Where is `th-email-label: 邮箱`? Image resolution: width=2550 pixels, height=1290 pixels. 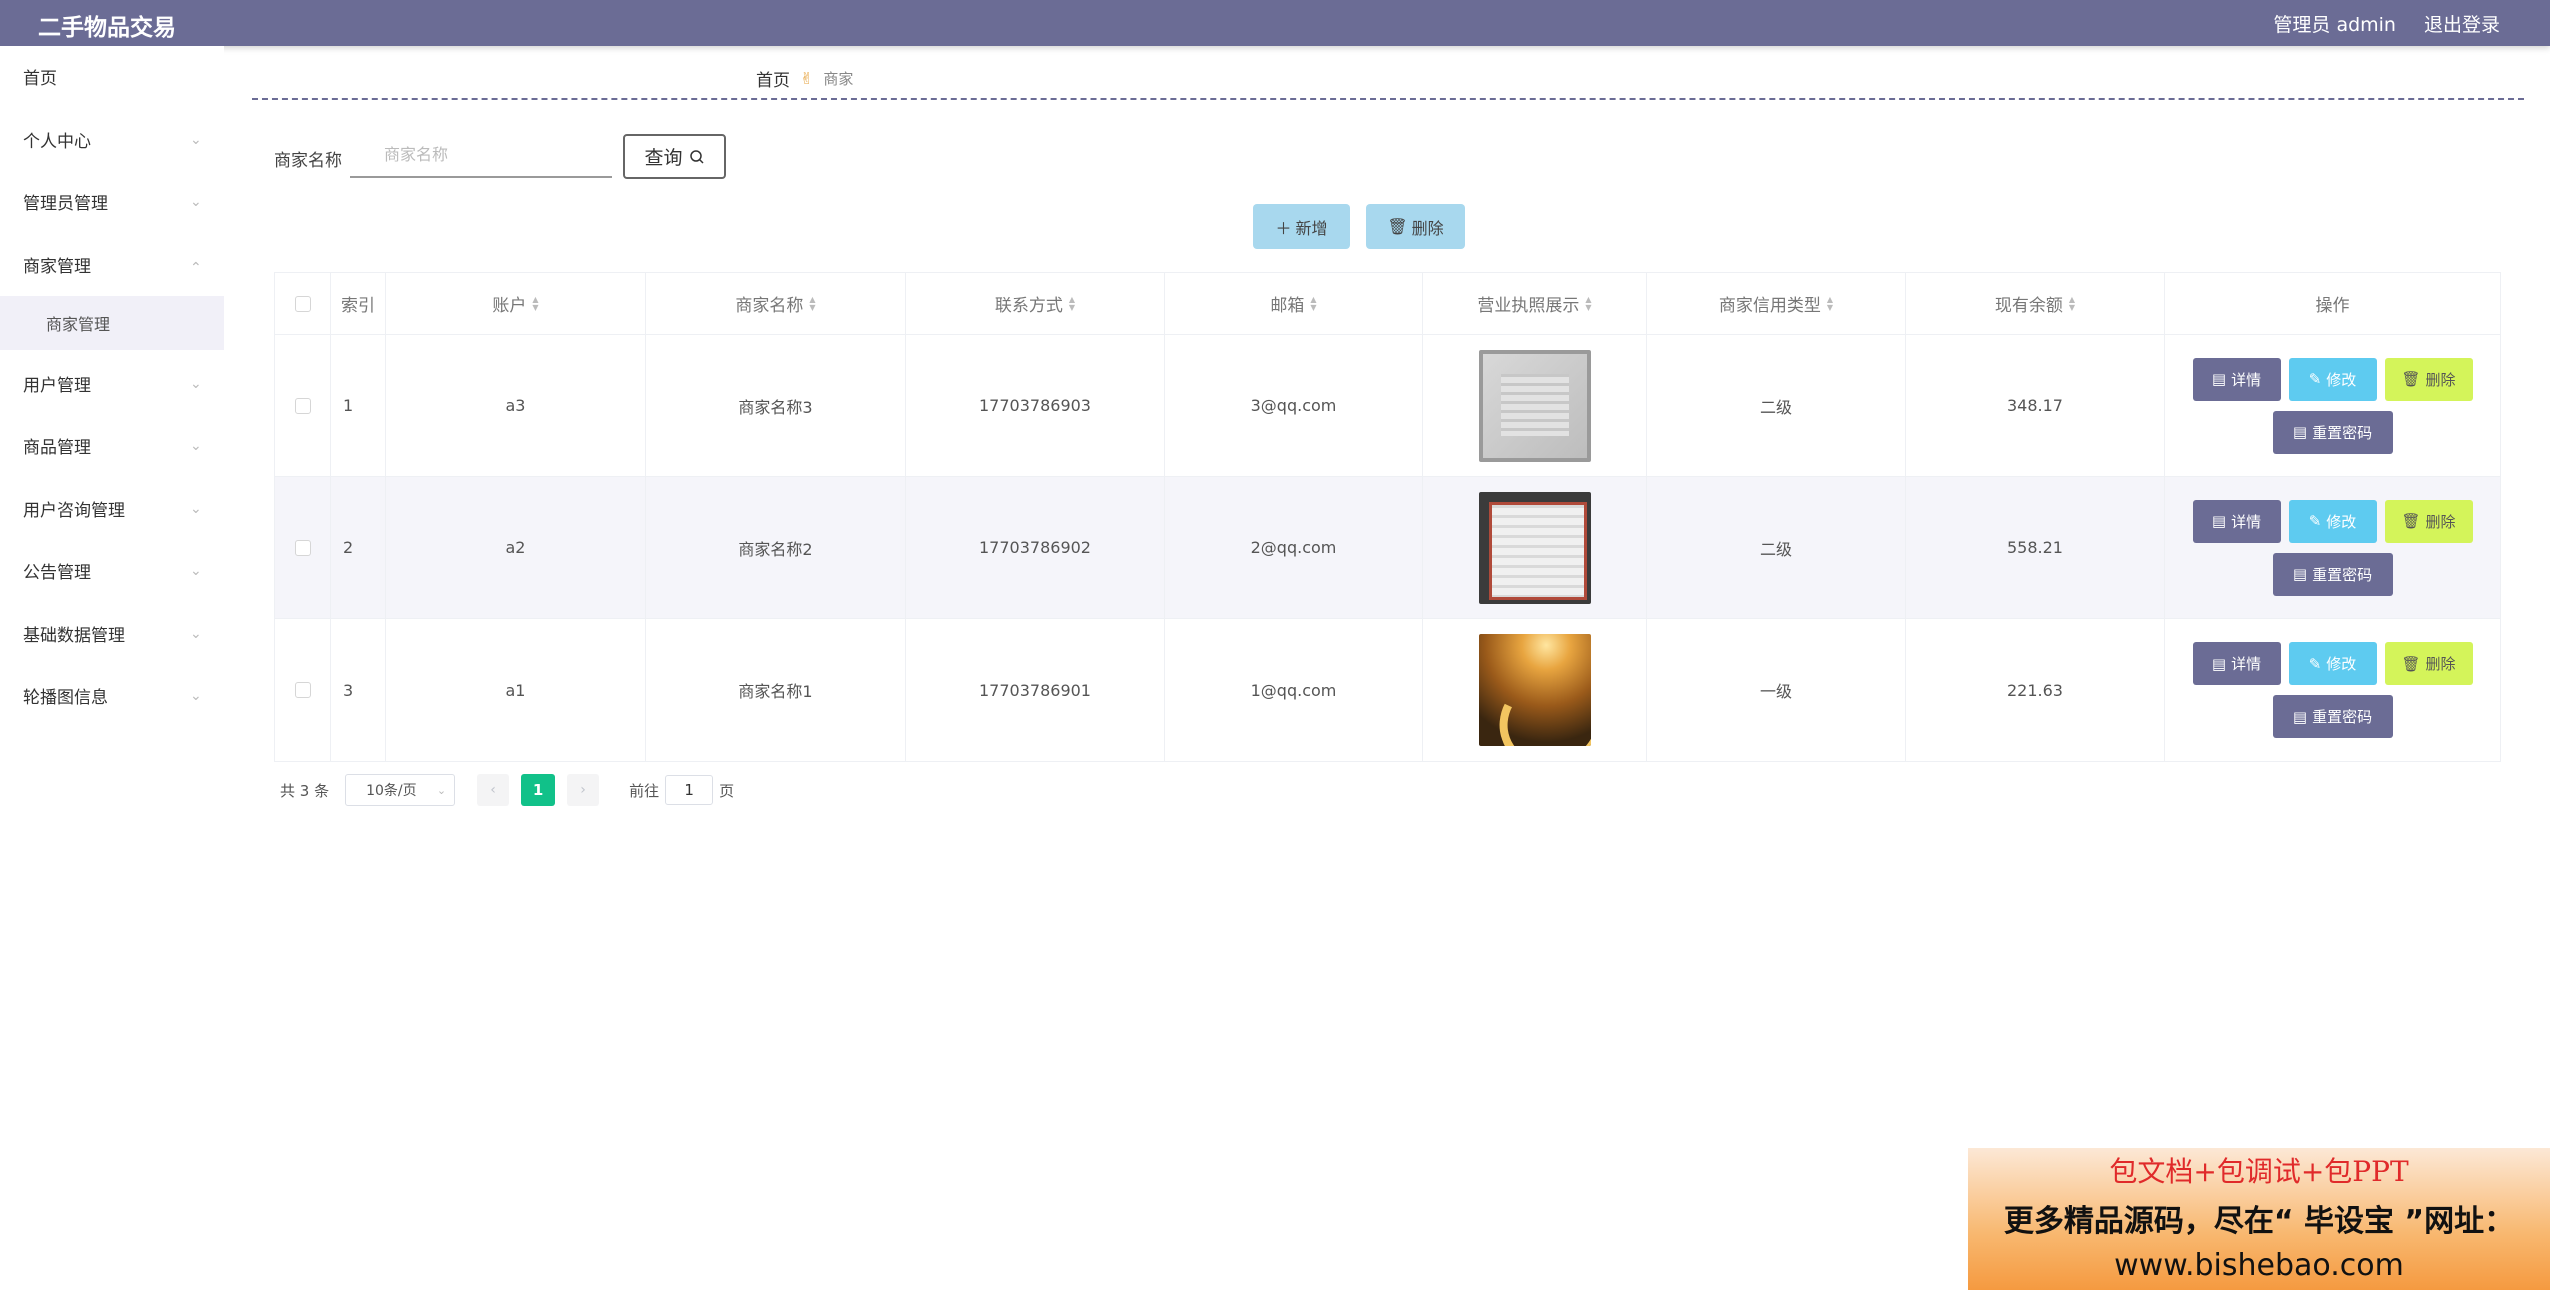
th-email-label: 邮箱 is located at coordinates (1287, 306).